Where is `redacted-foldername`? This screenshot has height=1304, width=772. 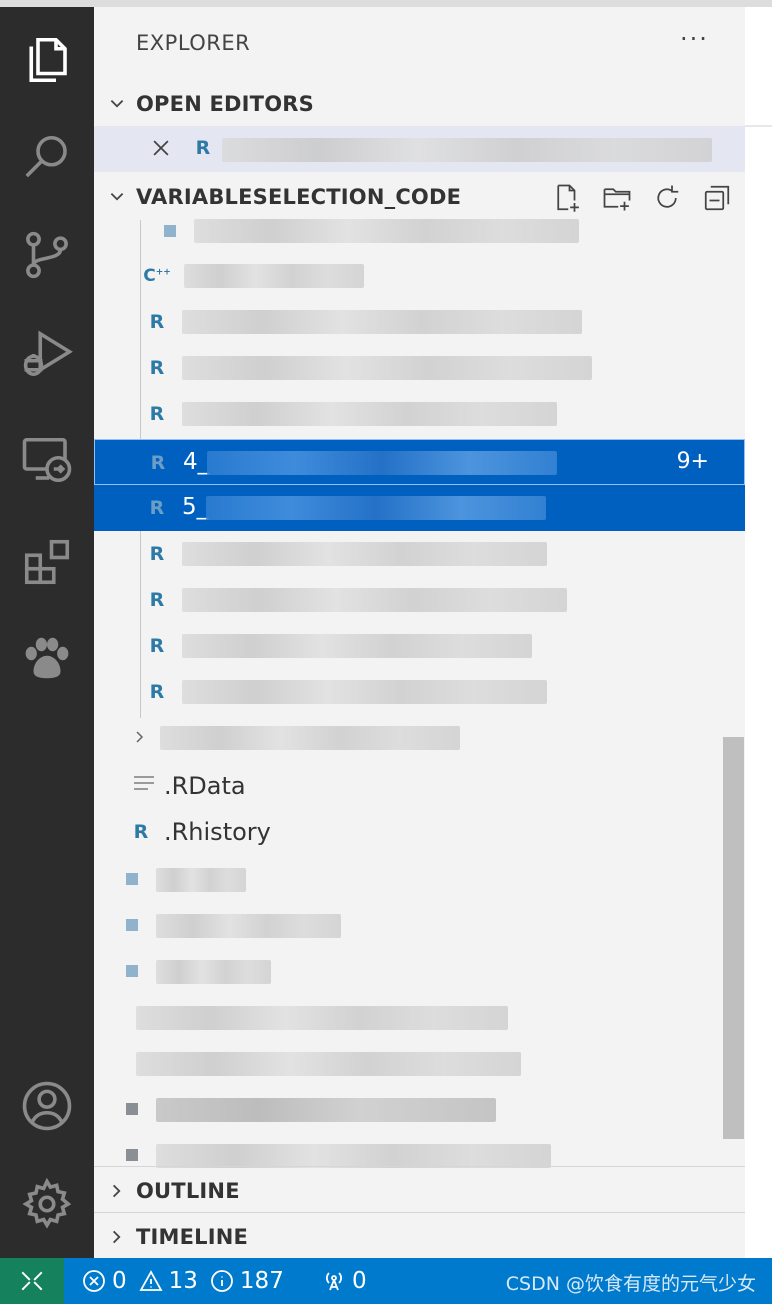
redacted-foldername is located at coordinates (310, 738).